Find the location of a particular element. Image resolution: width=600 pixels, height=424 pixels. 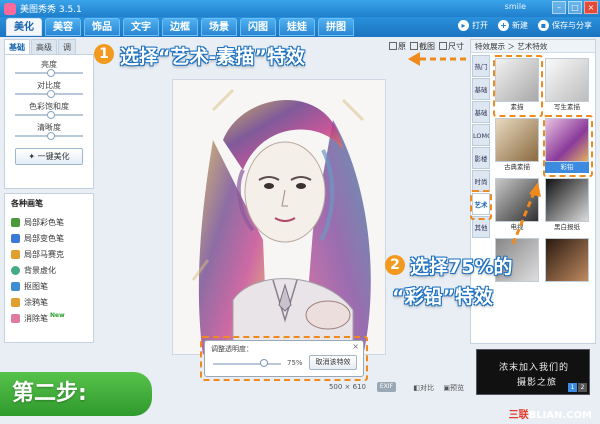

eraser-icon is located at coordinates (15, 318).